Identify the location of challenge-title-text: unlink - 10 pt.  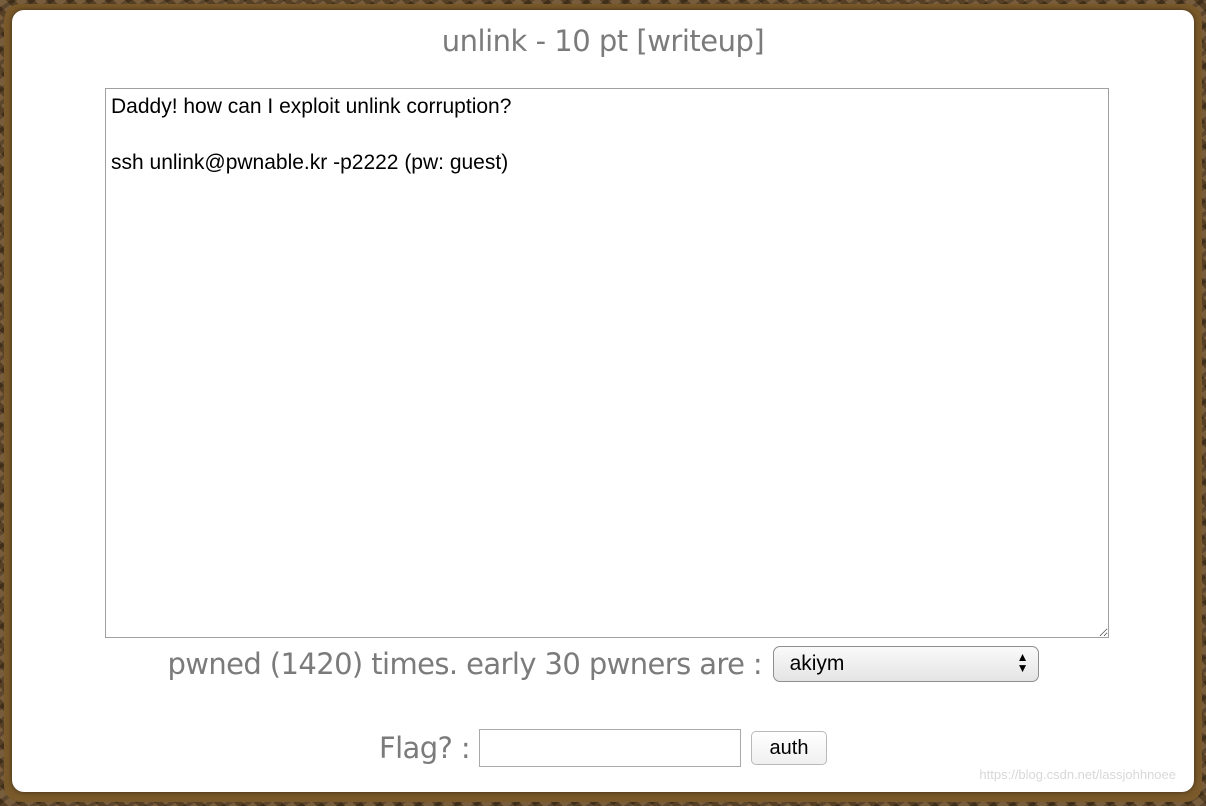
(539, 41).